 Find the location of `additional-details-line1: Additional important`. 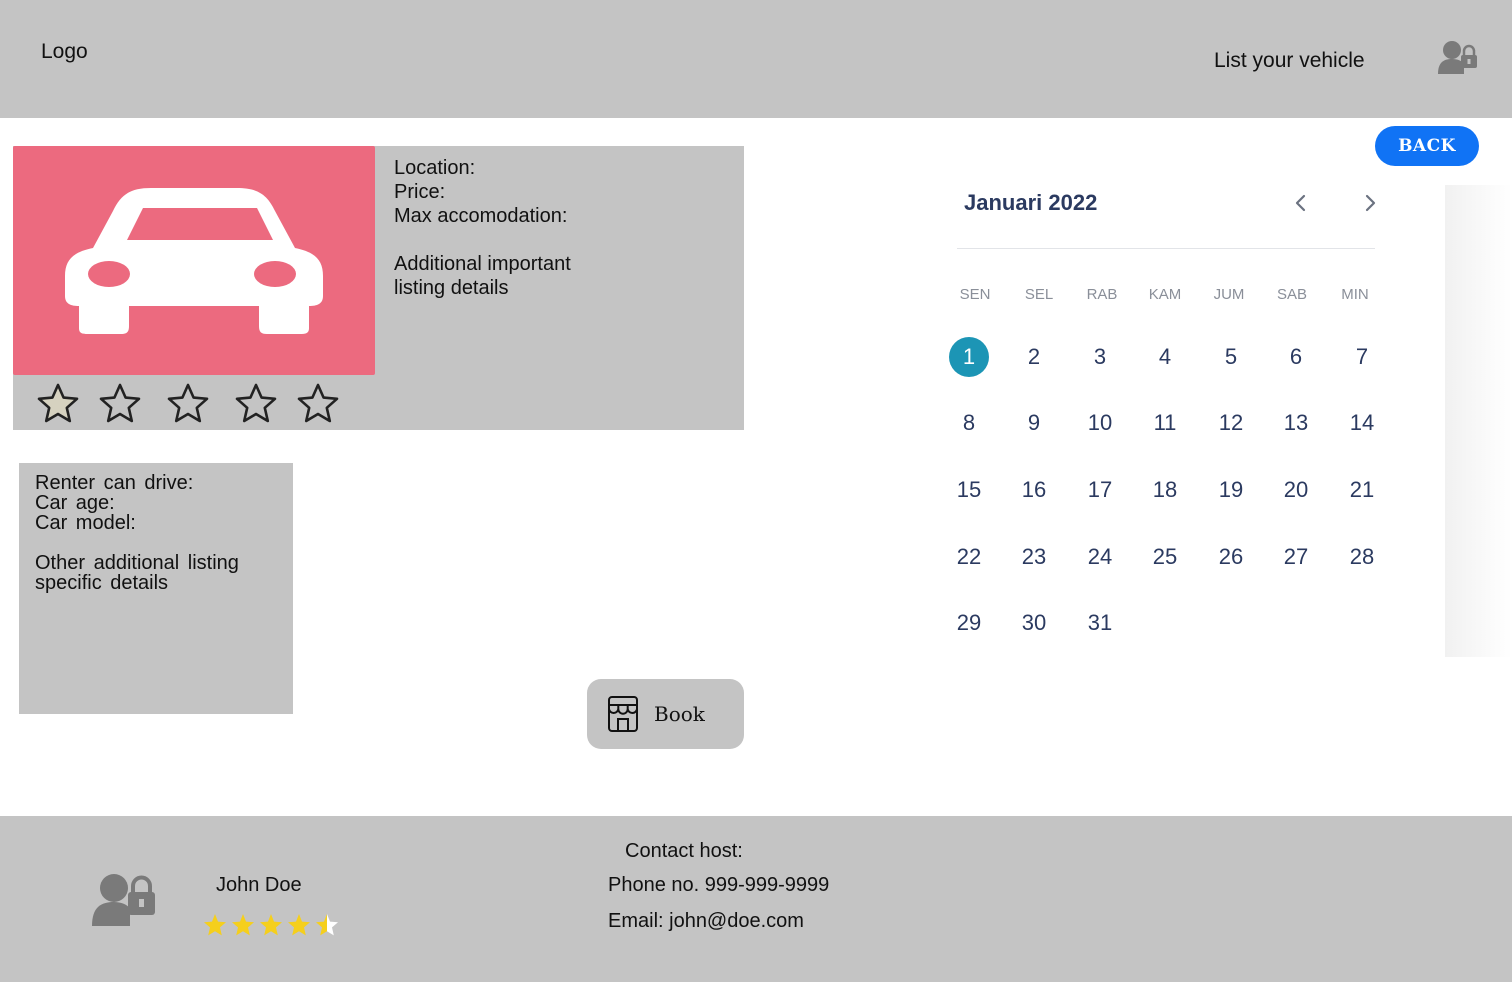

additional-details-line1: Additional important is located at coordinates (482, 264).